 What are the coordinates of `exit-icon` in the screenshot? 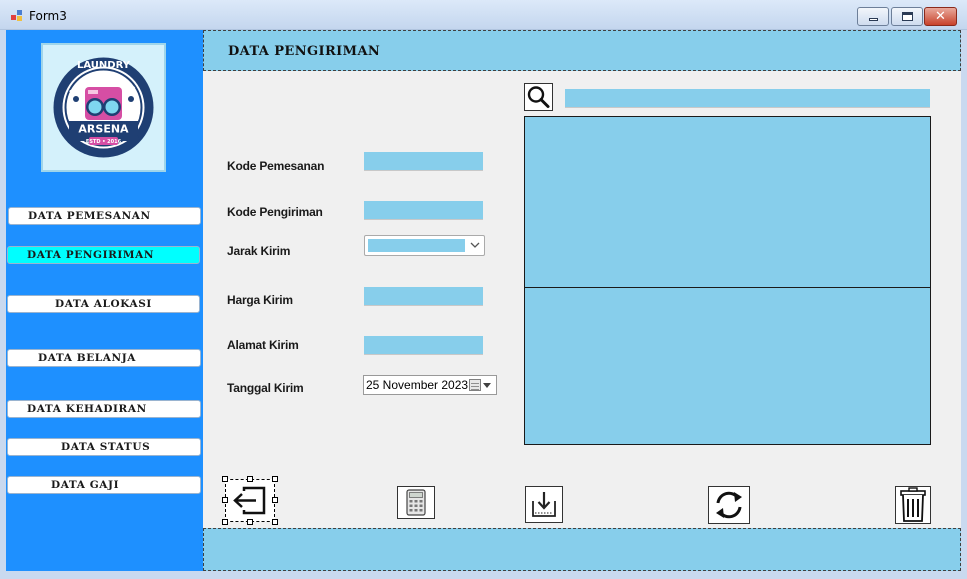 It's located at (249, 500).